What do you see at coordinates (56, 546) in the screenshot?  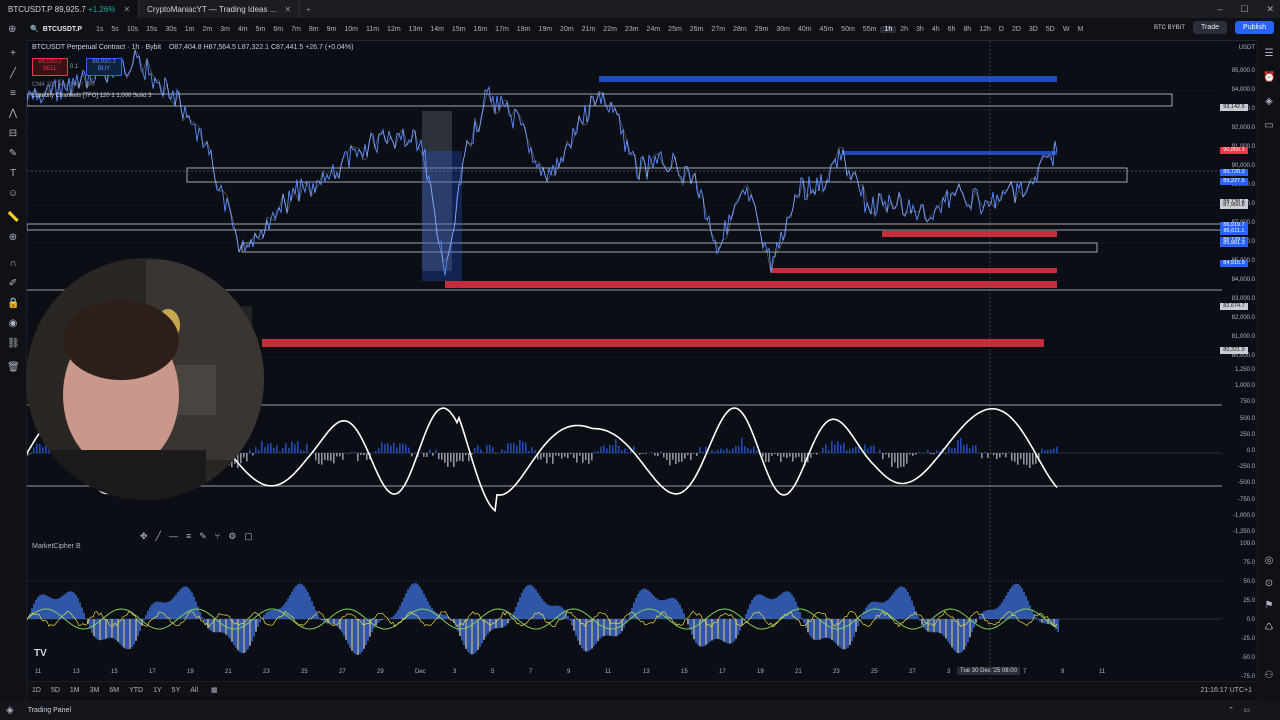 I see `marketcipher-label: MarketCipher B` at bounding box center [56, 546].